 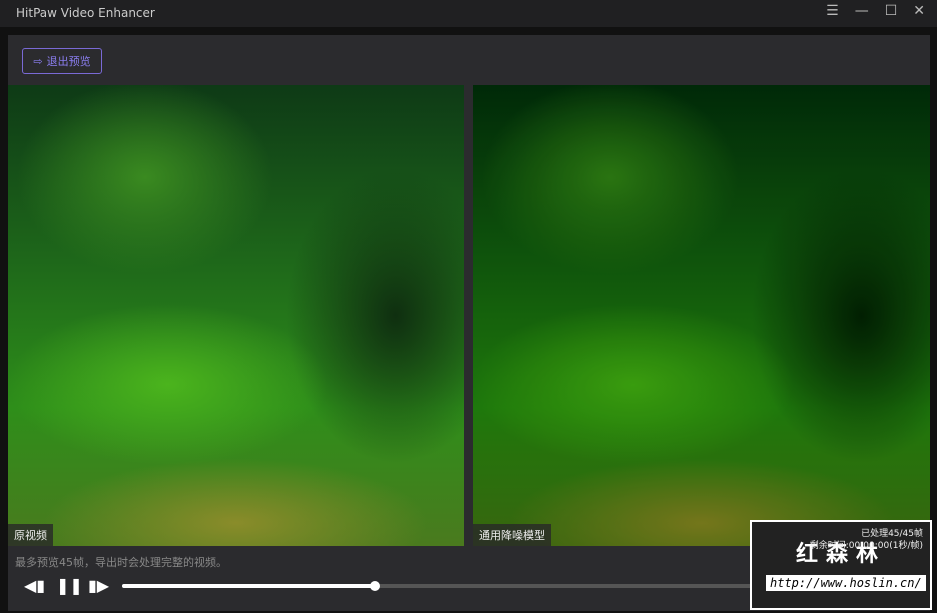 What do you see at coordinates (891, 11) in the screenshot?
I see `maximize-icon: ☐` at bounding box center [891, 11].